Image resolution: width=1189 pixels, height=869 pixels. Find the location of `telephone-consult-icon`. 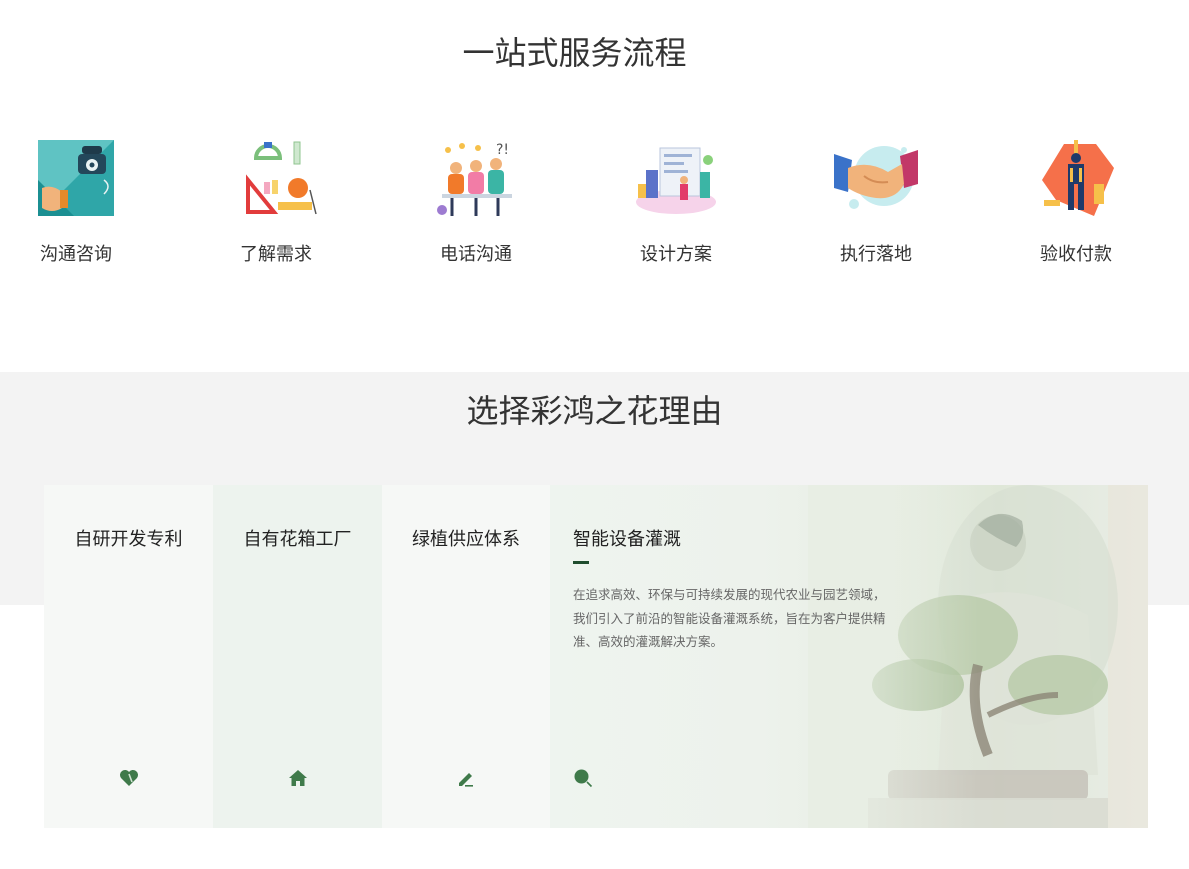

telephone-consult-icon is located at coordinates (76, 178).